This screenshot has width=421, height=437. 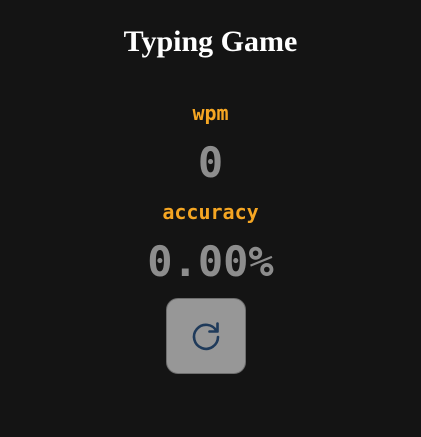 What do you see at coordinates (210, 162) in the screenshot?
I see `wpm-value: 0` at bounding box center [210, 162].